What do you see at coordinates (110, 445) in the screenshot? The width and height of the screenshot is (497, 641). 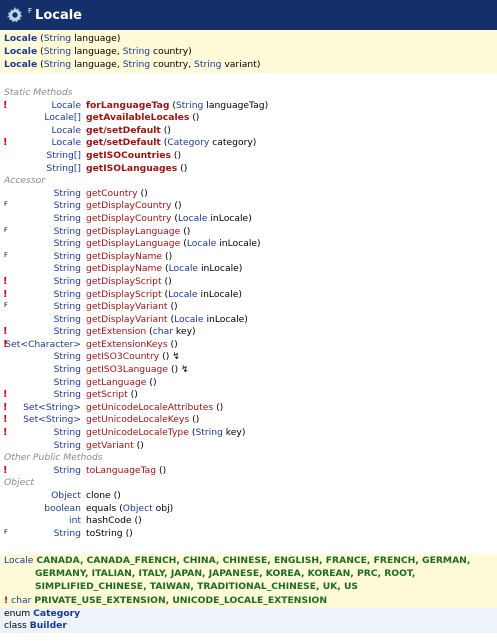 I see `method-name: getVariant` at bounding box center [110, 445].